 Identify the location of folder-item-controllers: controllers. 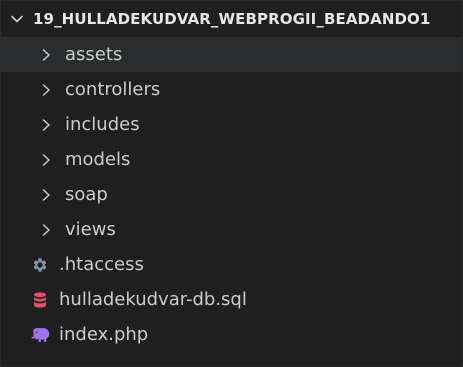
(231, 89).